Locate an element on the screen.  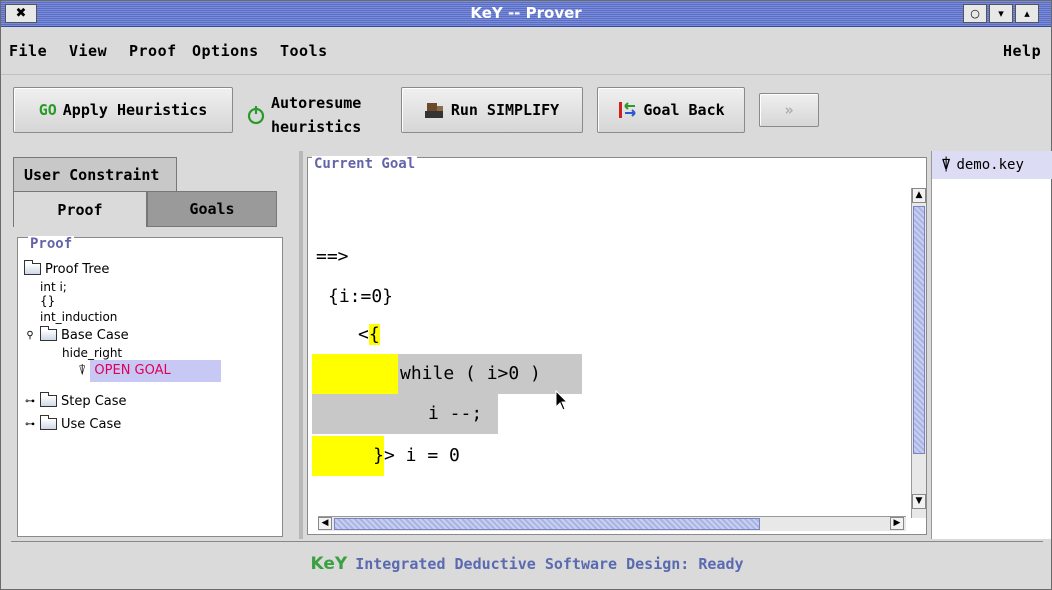
vertical-scrollbar: ▲ ▼ is located at coordinates (918, 353).